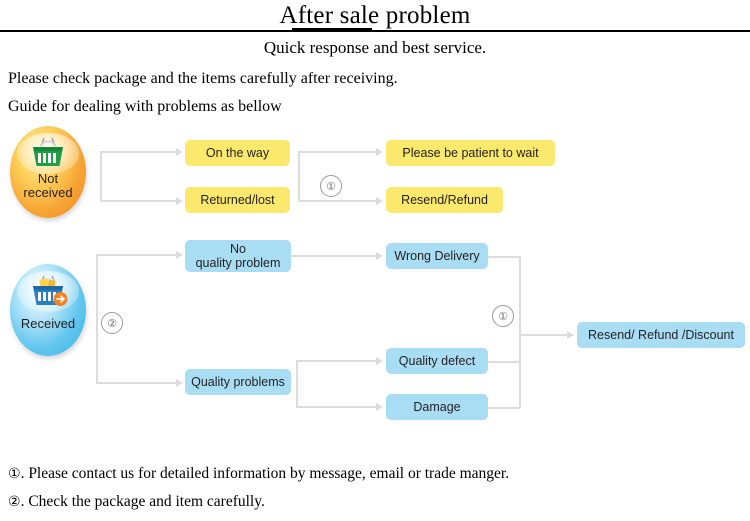 The height and width of the screenshot is (521, 750). I want to click on connector-no-quality-to-wrong-delivery, so click(333, 256).